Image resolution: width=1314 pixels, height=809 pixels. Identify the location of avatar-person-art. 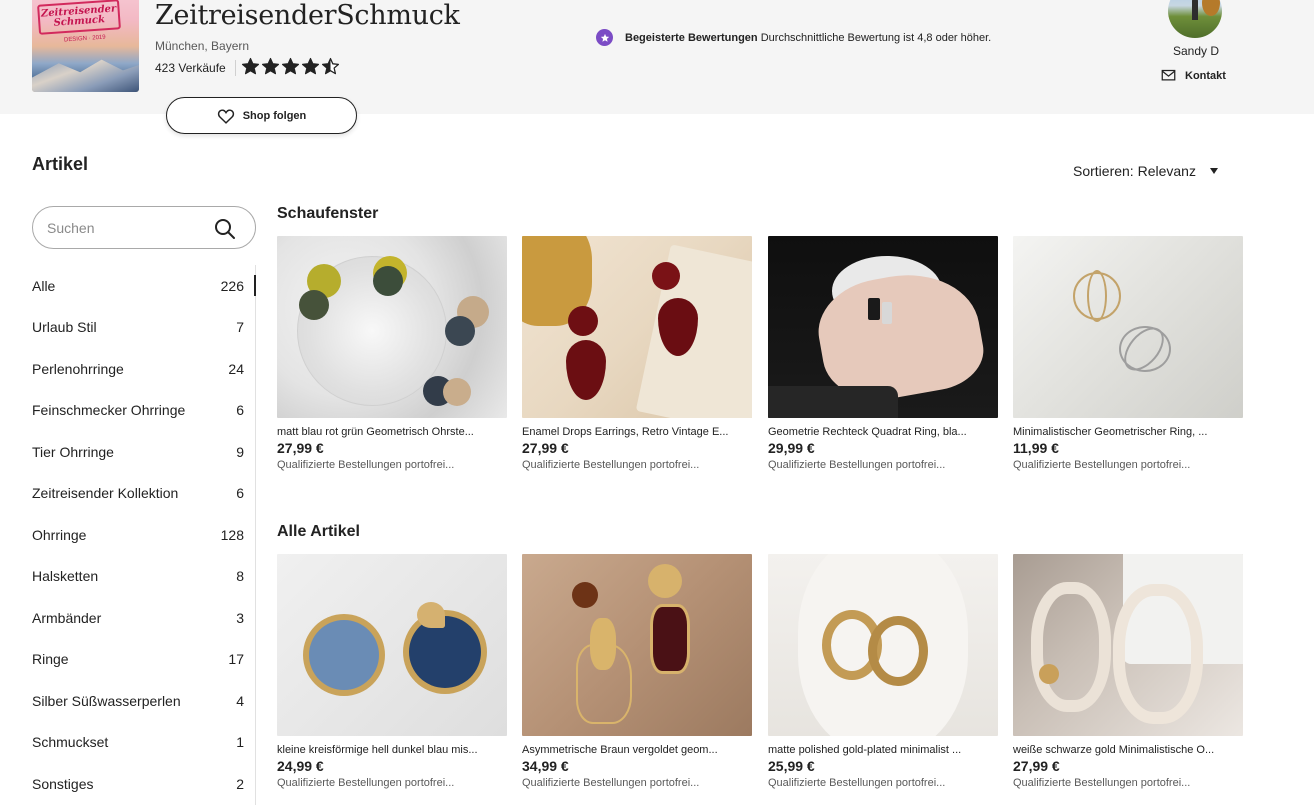
(1195, 10).